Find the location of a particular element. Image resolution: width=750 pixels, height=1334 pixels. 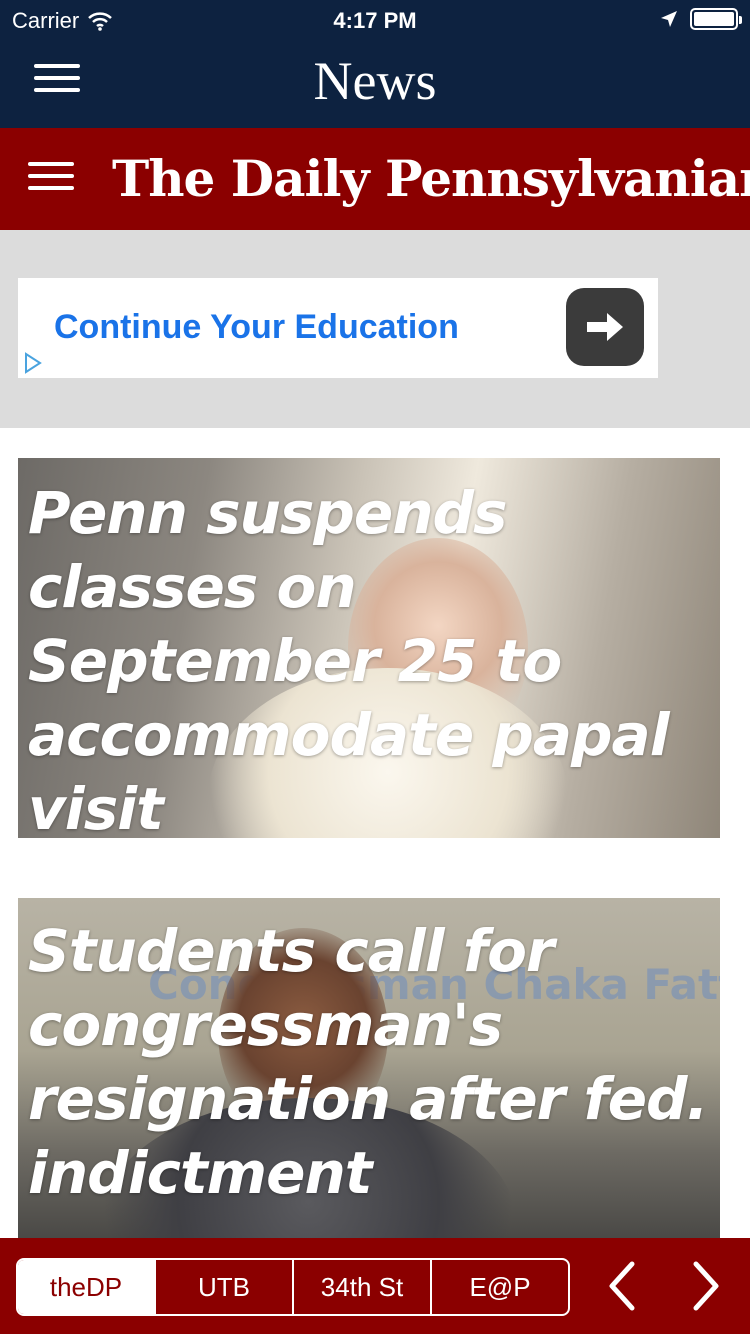

chevron-right-icon is located at coordinates (706, 1286).